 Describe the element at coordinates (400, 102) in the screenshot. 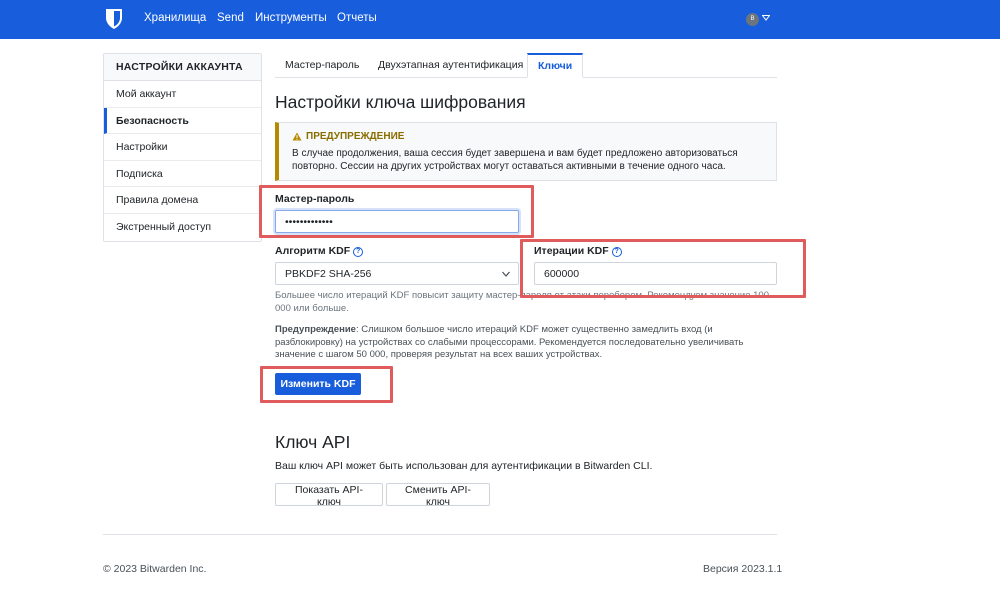

I see `encryption-settings-title: Настройки ключа шифрования` at that location.